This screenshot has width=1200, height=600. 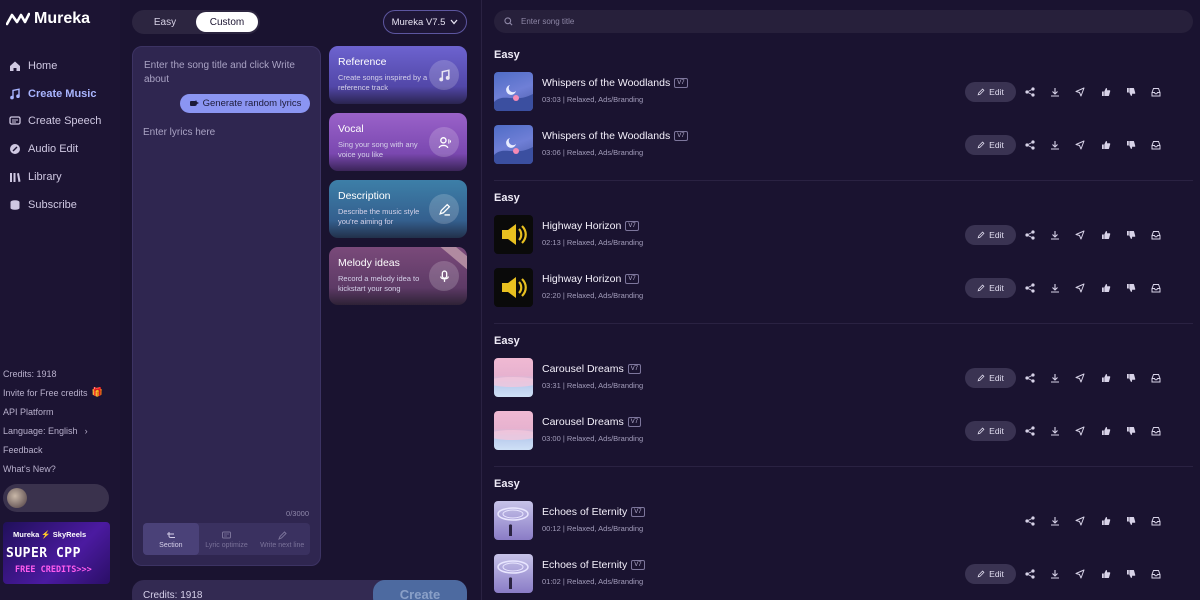 What do you see at coordinates (56, 498) in the screenshot?
I see `user-profile` at bounding box center [56, 498].